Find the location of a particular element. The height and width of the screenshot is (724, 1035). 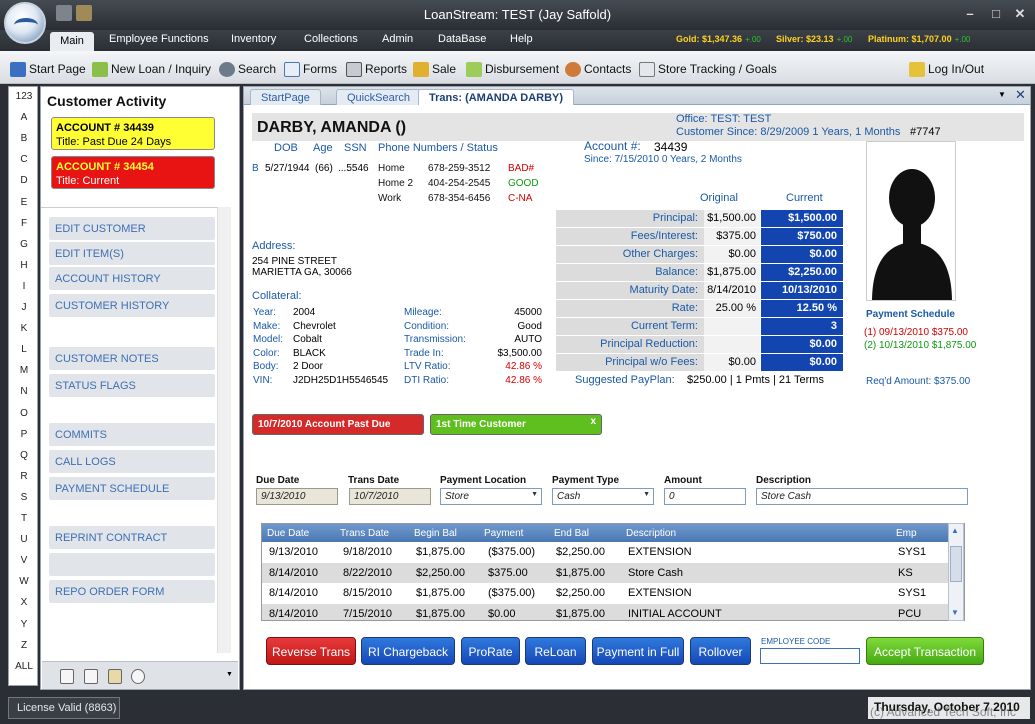

login-button: Log In/Out is located at coordinates (946, 69).